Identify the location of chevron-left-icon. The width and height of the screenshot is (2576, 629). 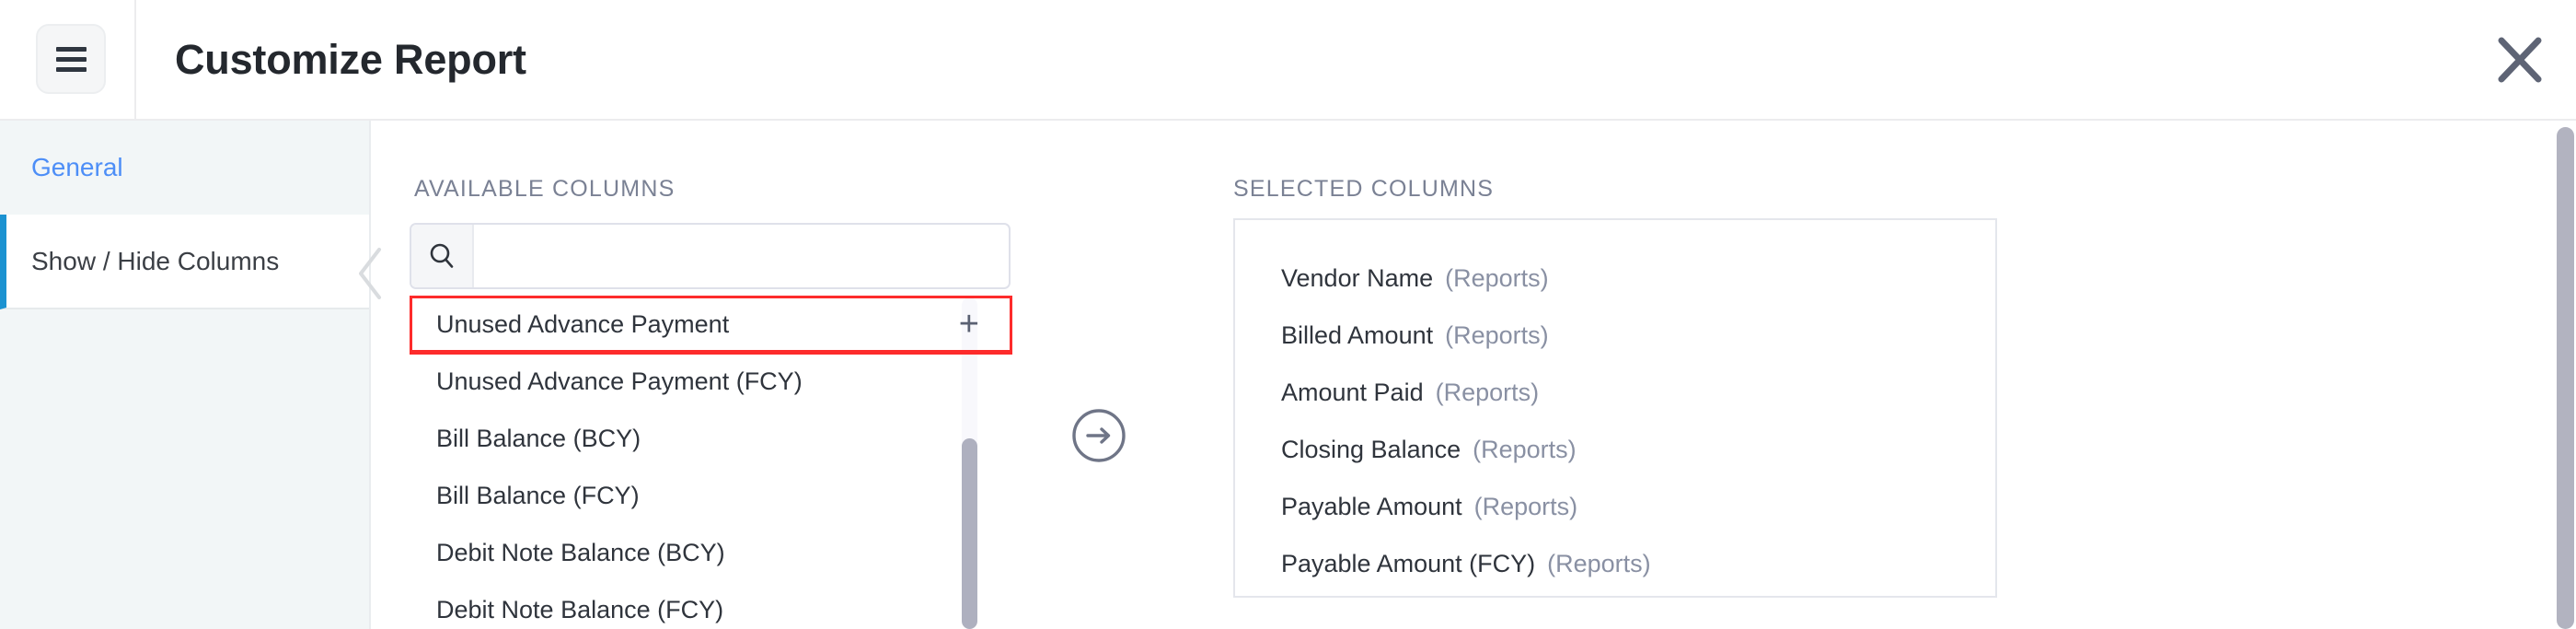
(372, 274).